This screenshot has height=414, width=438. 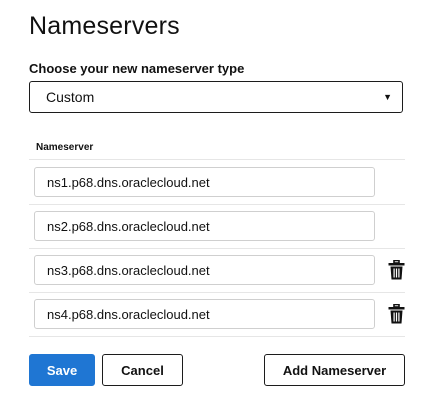 What do you see at coordinates (70, 97) in the screenshot?
I see `nameserver-type-value: Custom` at bounding box center [70, 97].